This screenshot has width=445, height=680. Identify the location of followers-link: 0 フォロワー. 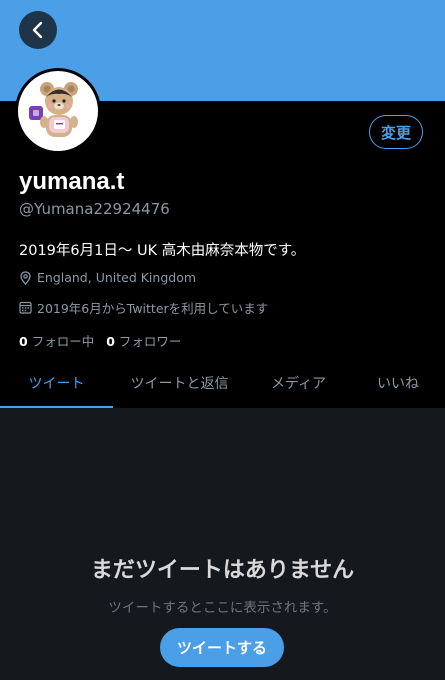
(143, 340).